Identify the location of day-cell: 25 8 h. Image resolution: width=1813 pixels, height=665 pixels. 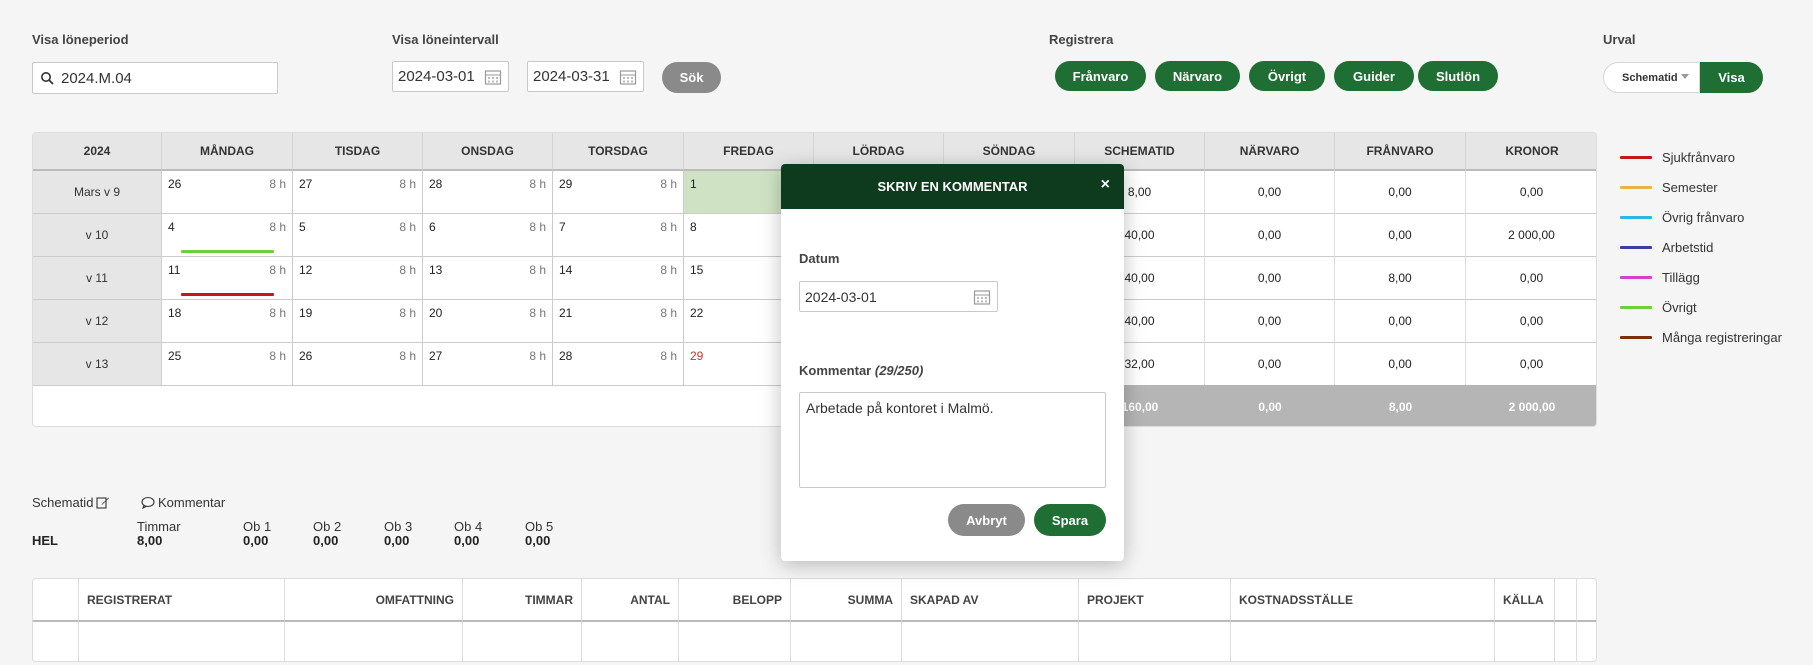
(227, 364).